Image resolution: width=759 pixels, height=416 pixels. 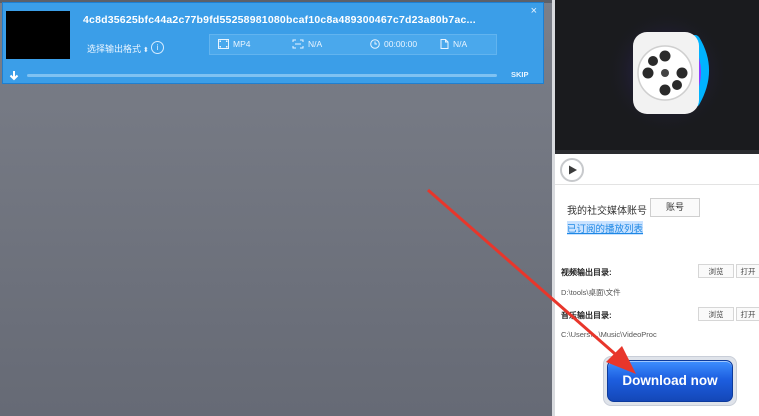 I want to click on info-icon: i, so click(x=157, y=47).